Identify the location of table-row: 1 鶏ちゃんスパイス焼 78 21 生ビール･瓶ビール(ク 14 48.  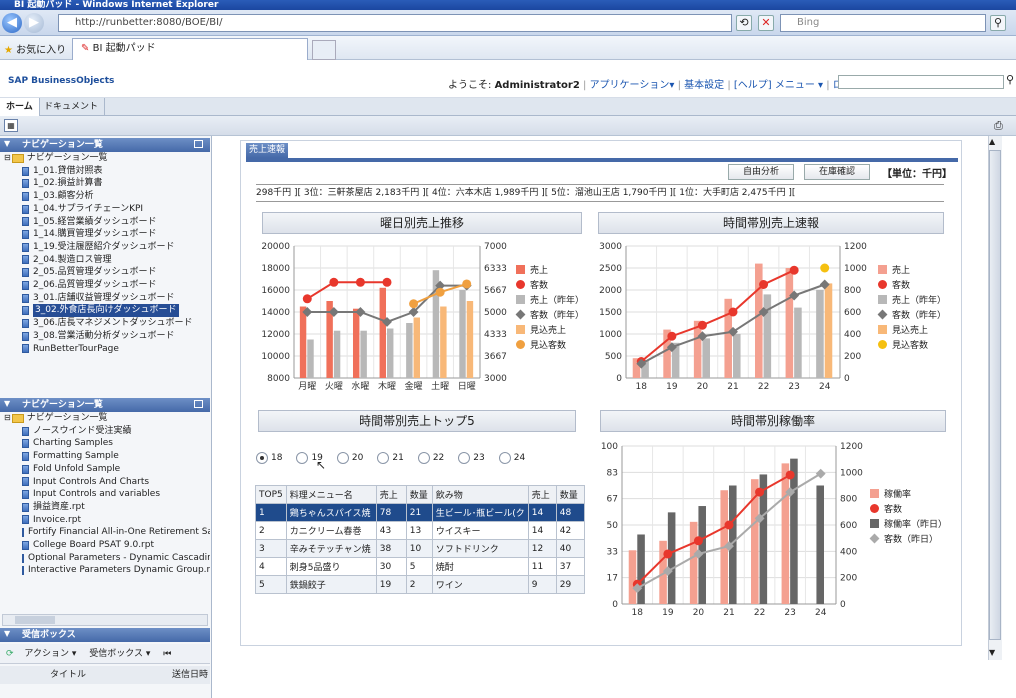
(420, 512).